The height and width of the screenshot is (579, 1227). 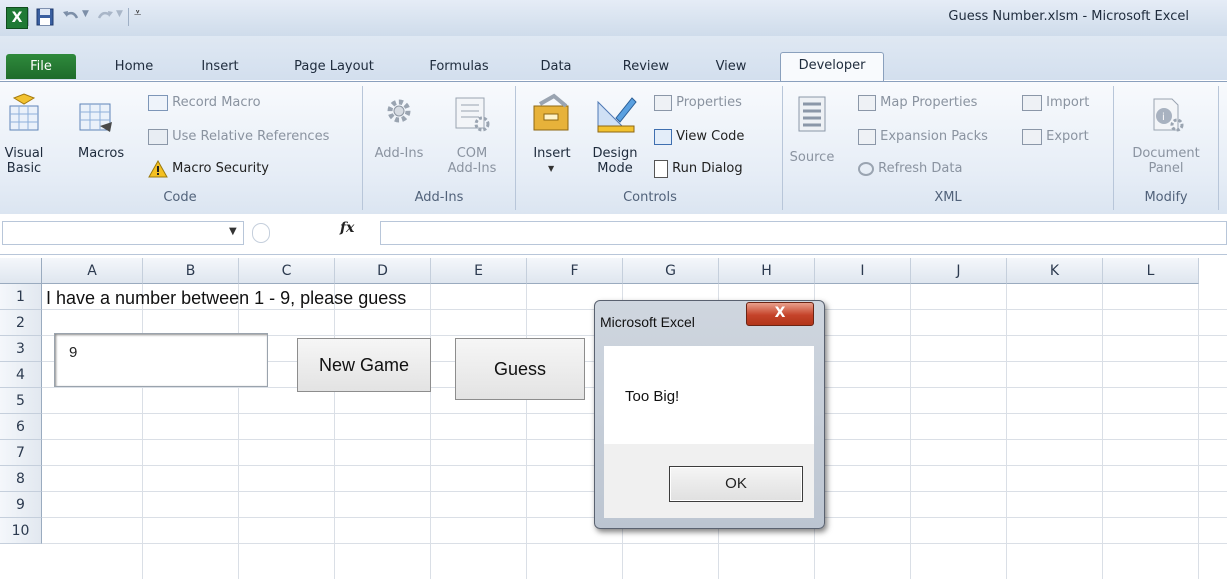 I want to click on design-mode-button: Design Mode, so click(x=615, y=134).